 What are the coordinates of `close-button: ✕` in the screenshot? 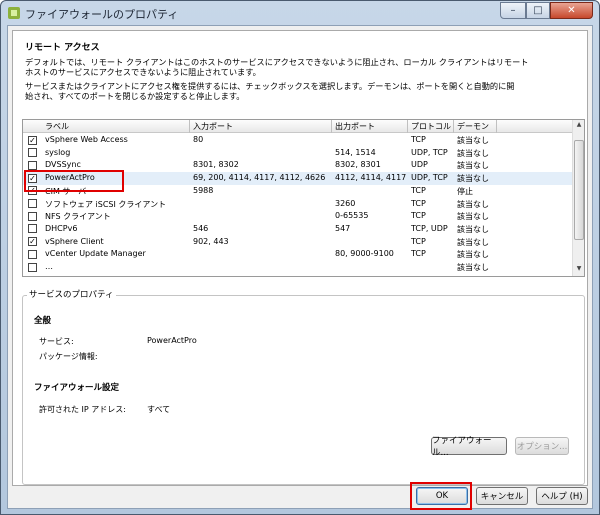 It's located at (571, 10).